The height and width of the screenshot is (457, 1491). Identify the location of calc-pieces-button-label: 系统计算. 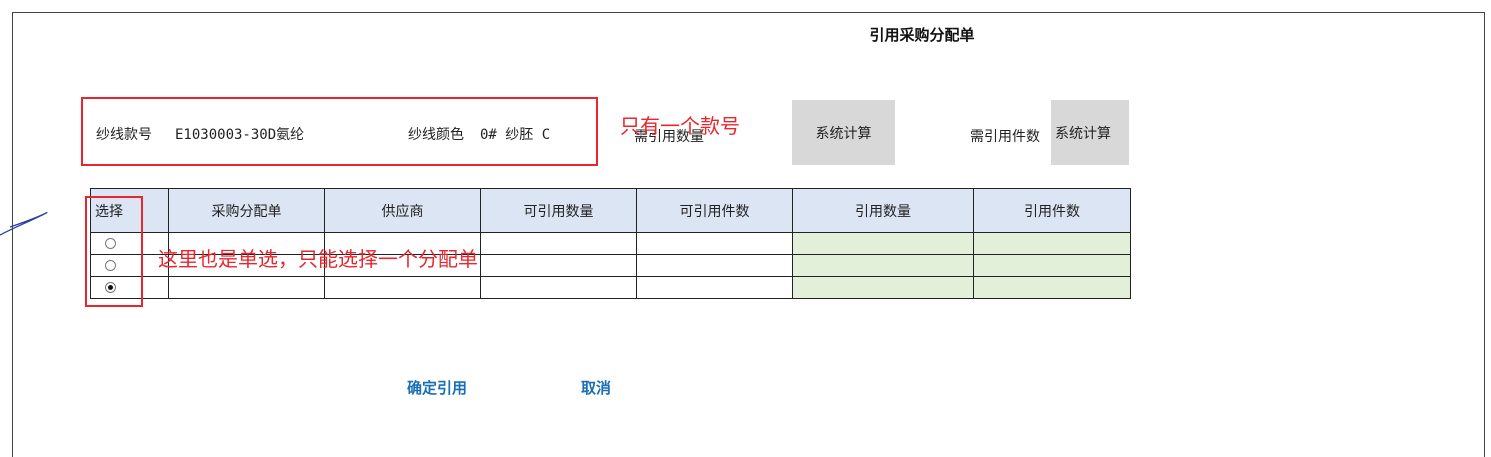
(1083, 133).